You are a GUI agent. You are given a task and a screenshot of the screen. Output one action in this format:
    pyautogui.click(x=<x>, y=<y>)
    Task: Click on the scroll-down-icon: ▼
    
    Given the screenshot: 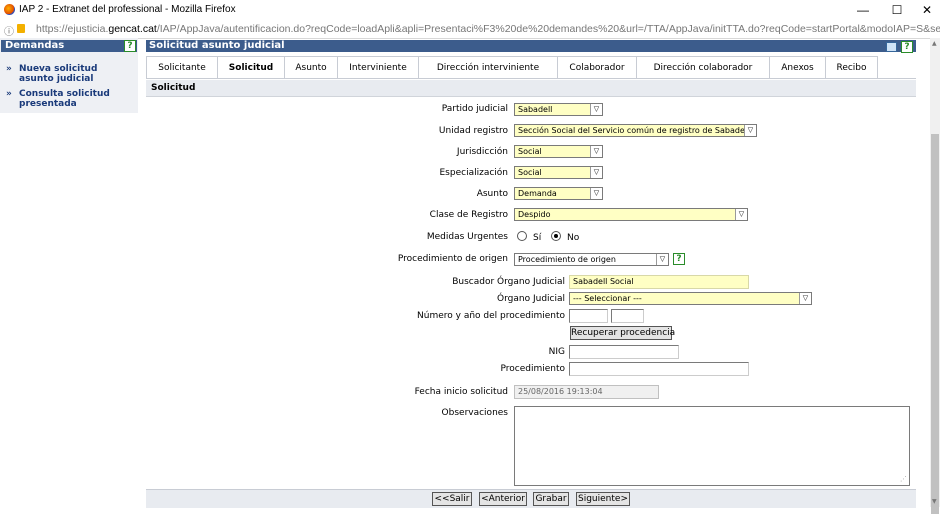 What is the action you would take?
    pyautogui.click(x=934, y=501)
    